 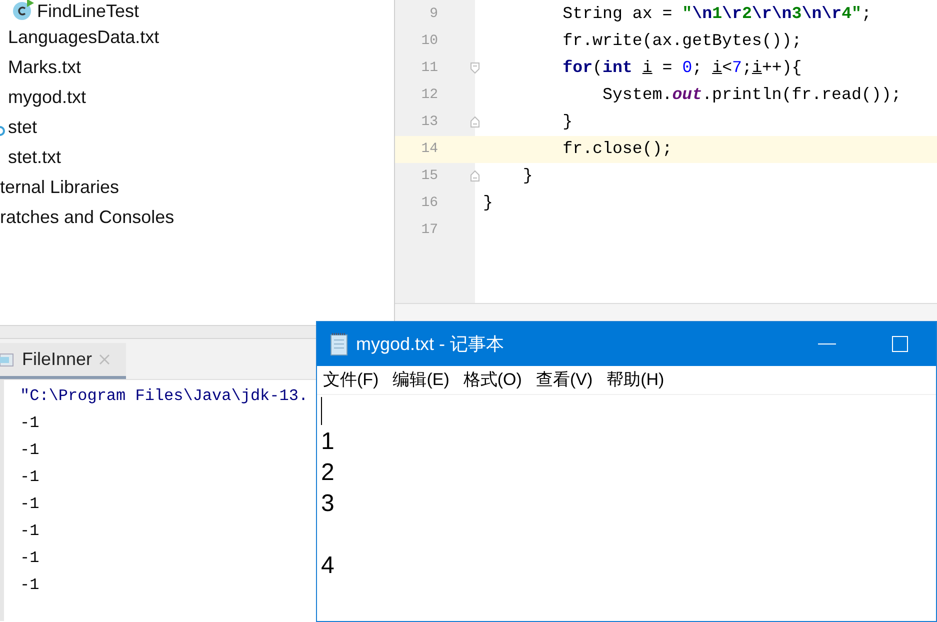 What do you see at coordinates (430, 344) in the screenshot?
I see `window-title: mygod.txt - 记事本` at bounding box center [430, 344].